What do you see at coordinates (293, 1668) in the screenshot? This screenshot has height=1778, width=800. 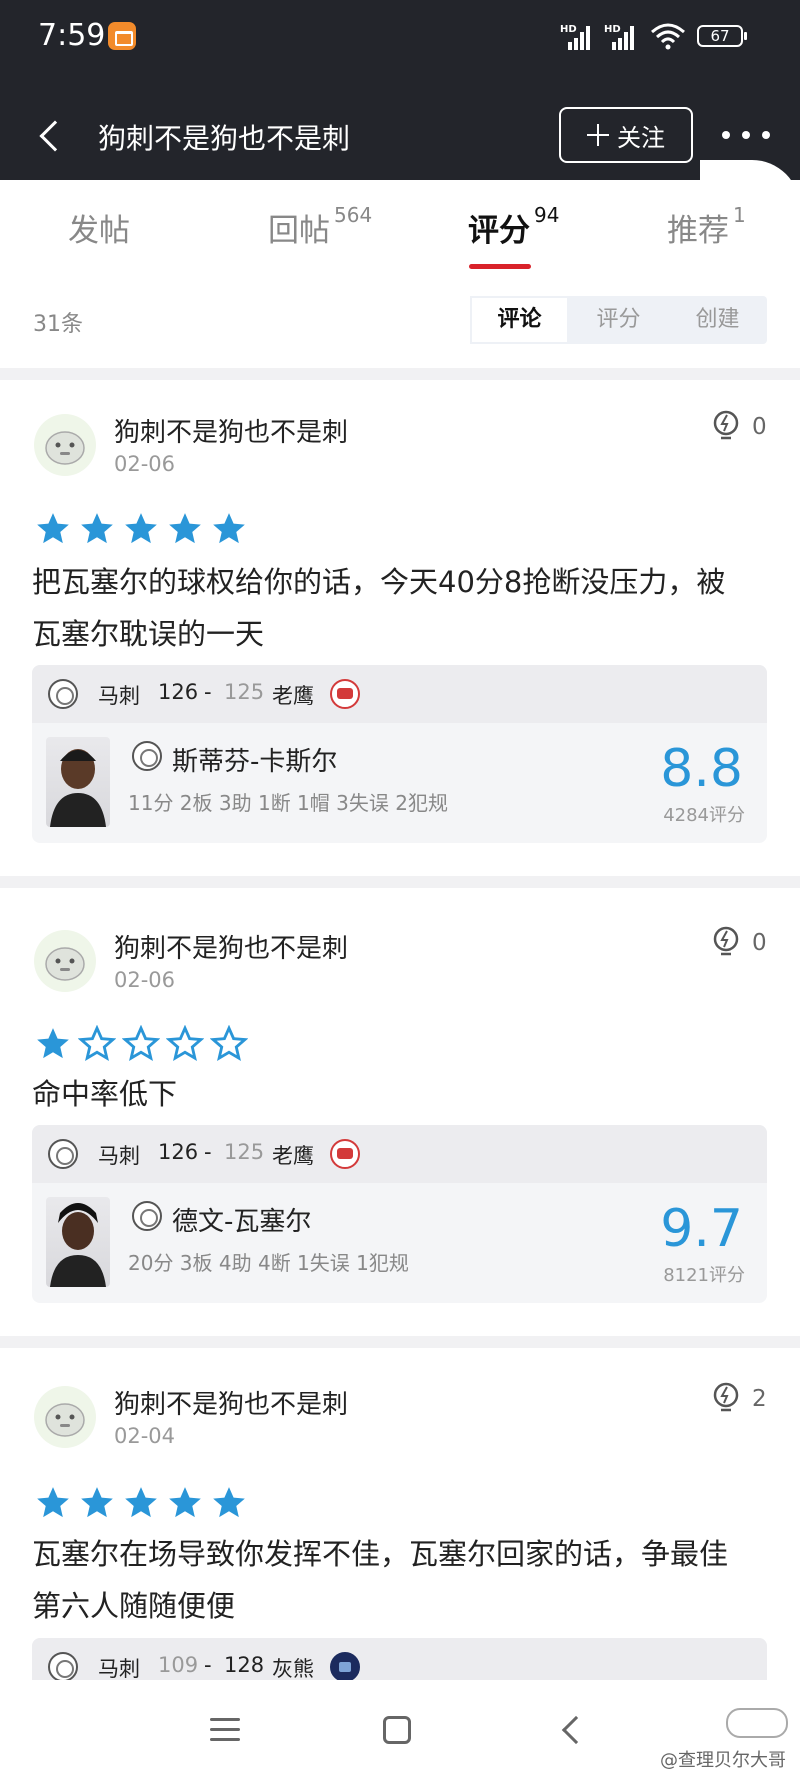 I see `team-away: 灰熊` at bounding box center [293, 1668].